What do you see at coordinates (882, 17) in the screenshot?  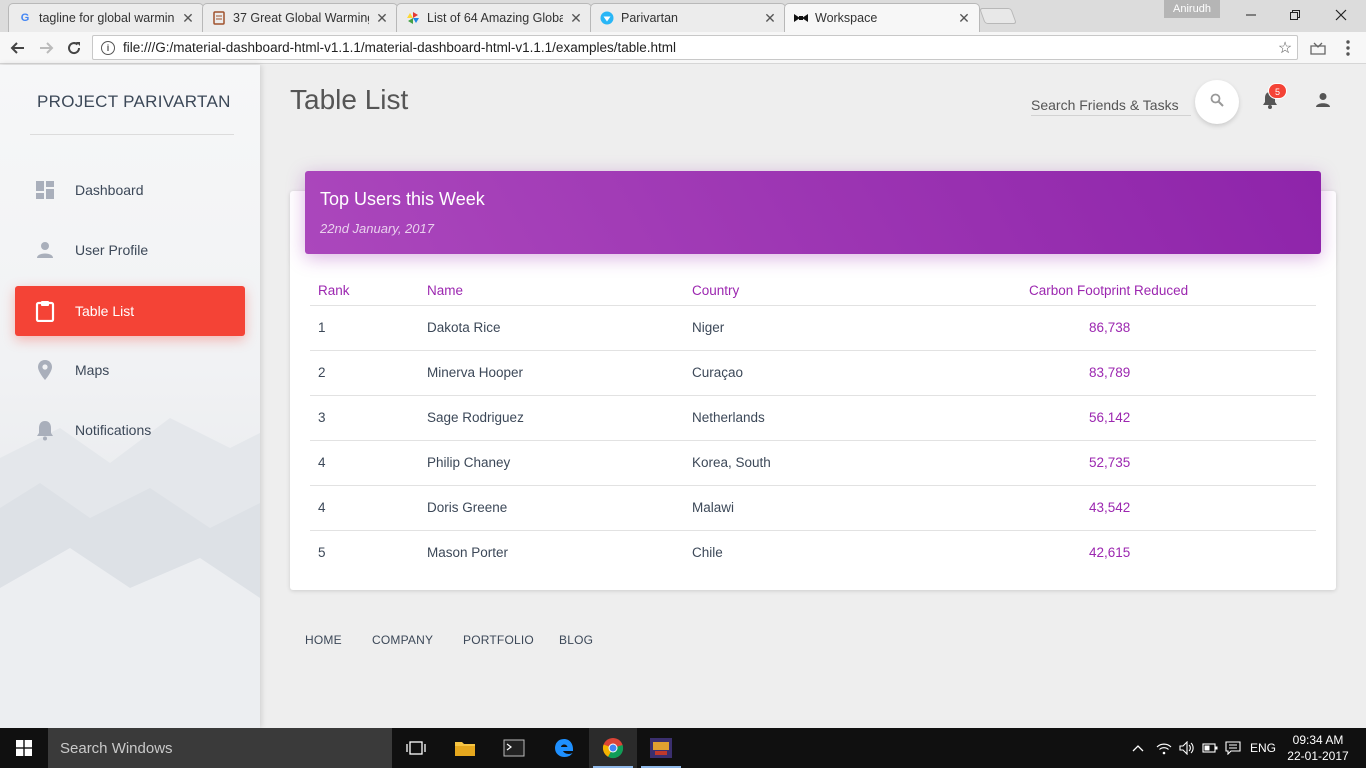 I see `browser-tab-active: Workspace ✕` at bounding box center [882, 17].